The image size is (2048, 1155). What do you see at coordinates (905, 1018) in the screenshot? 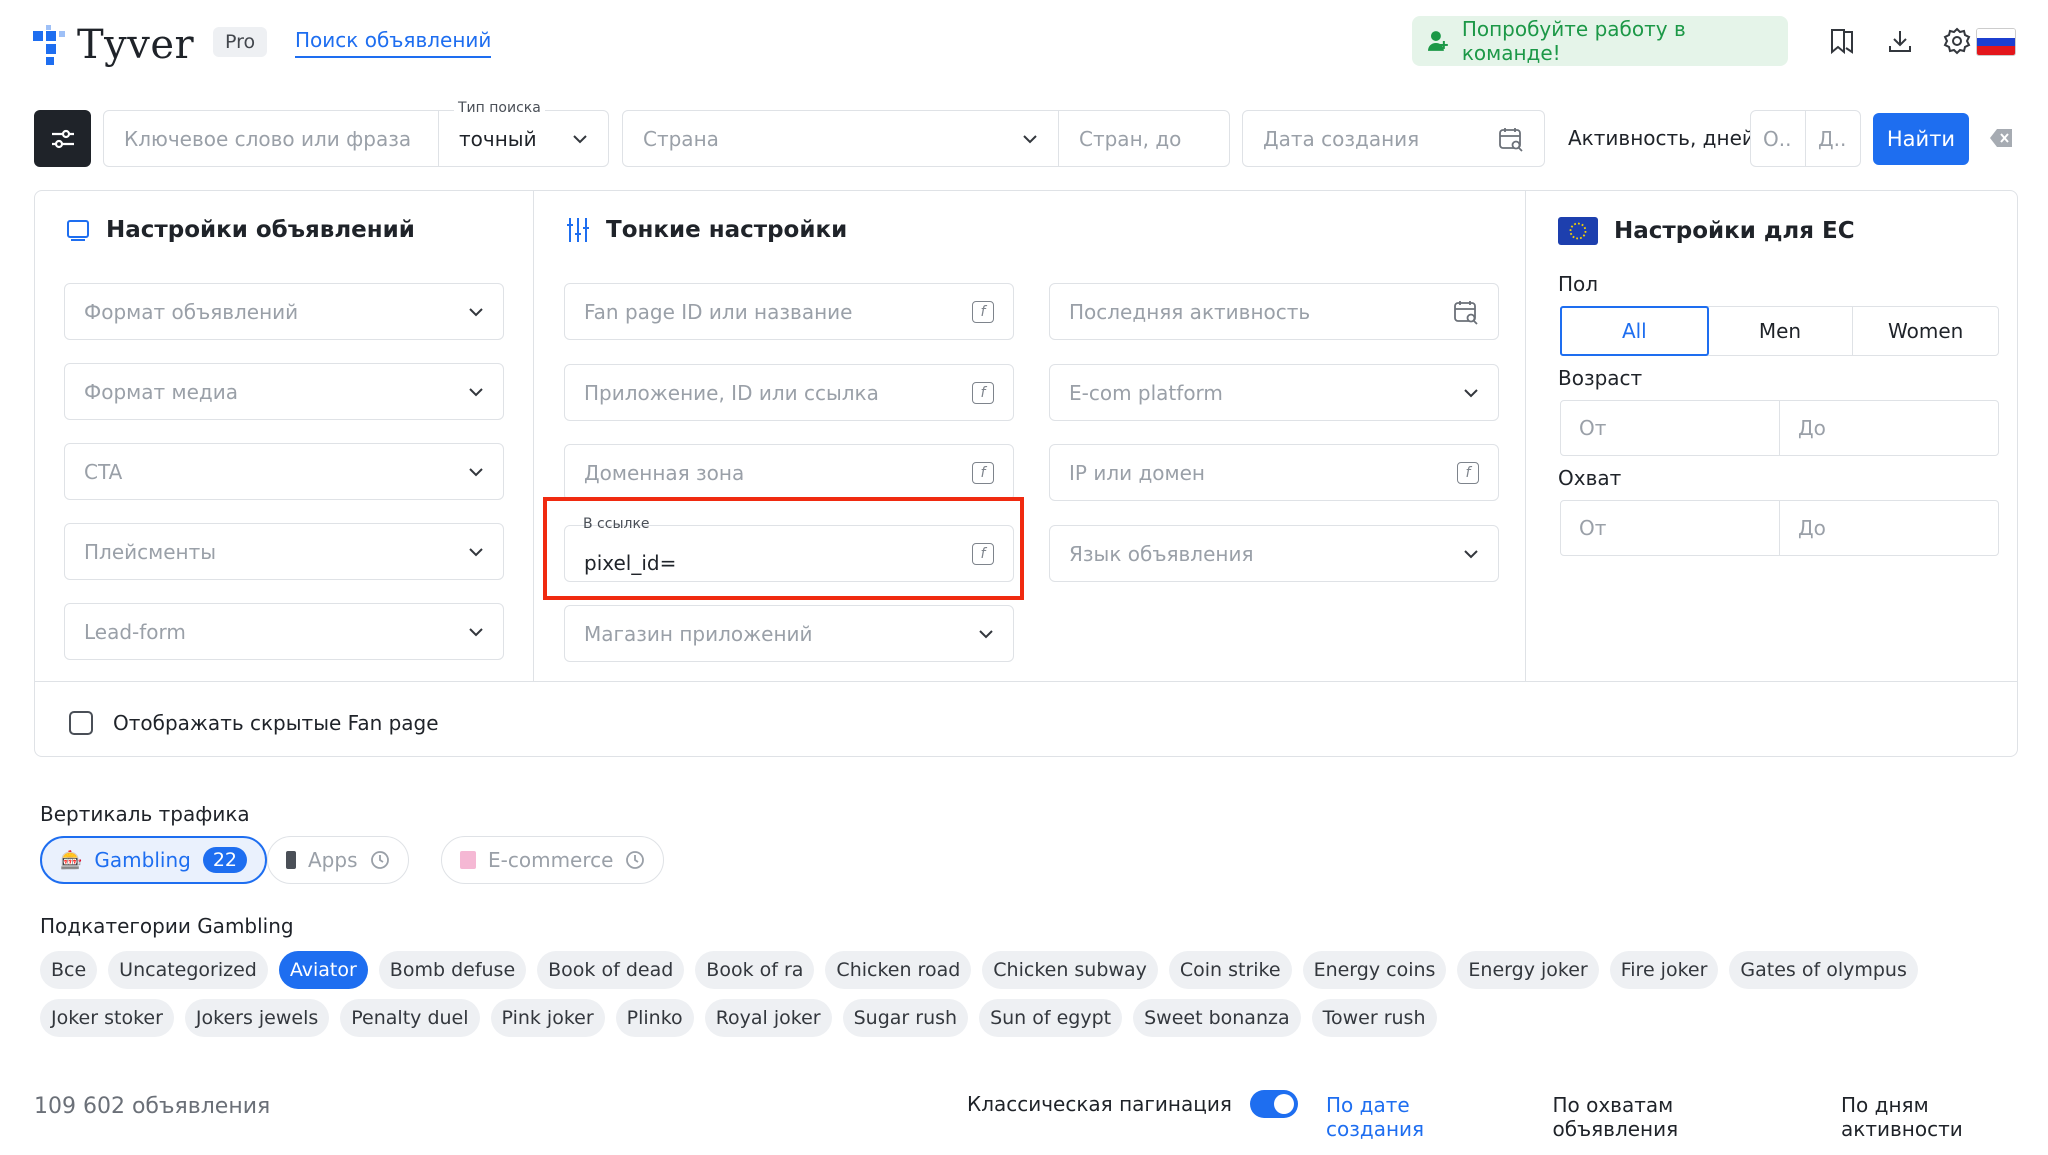
I see `subcategory-tag: Sugar rush` at bounding box center [905, 1018].